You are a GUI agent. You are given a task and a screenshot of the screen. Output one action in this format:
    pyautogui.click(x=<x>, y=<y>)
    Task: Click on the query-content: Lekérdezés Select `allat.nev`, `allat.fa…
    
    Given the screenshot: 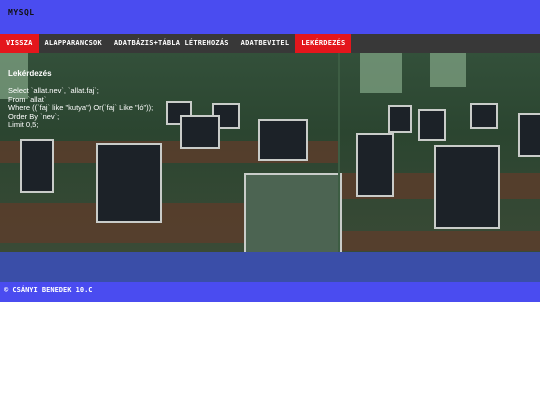 What is the action you would take?
    pyautogui.click(x=80, y=99)
    